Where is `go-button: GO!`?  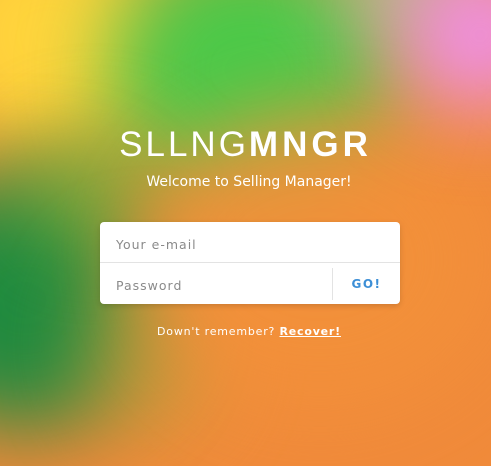
go-button: GO! is located at coordinates (366, 283).